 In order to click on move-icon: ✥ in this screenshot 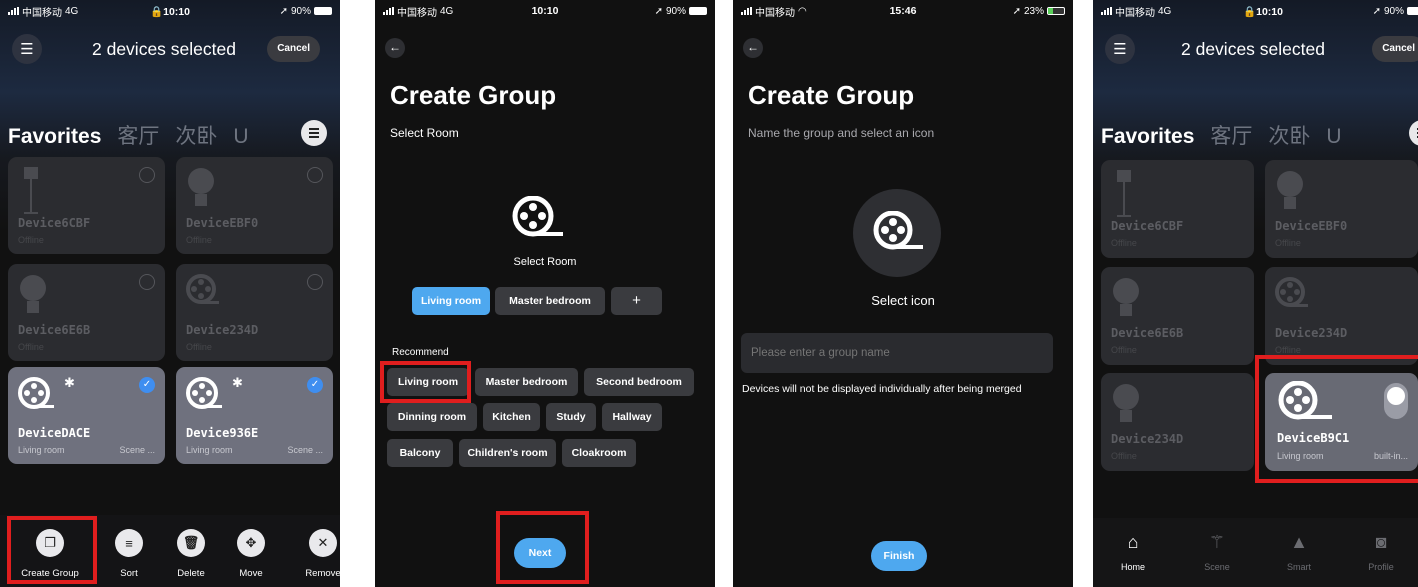, I will do `click(251, 543)`.